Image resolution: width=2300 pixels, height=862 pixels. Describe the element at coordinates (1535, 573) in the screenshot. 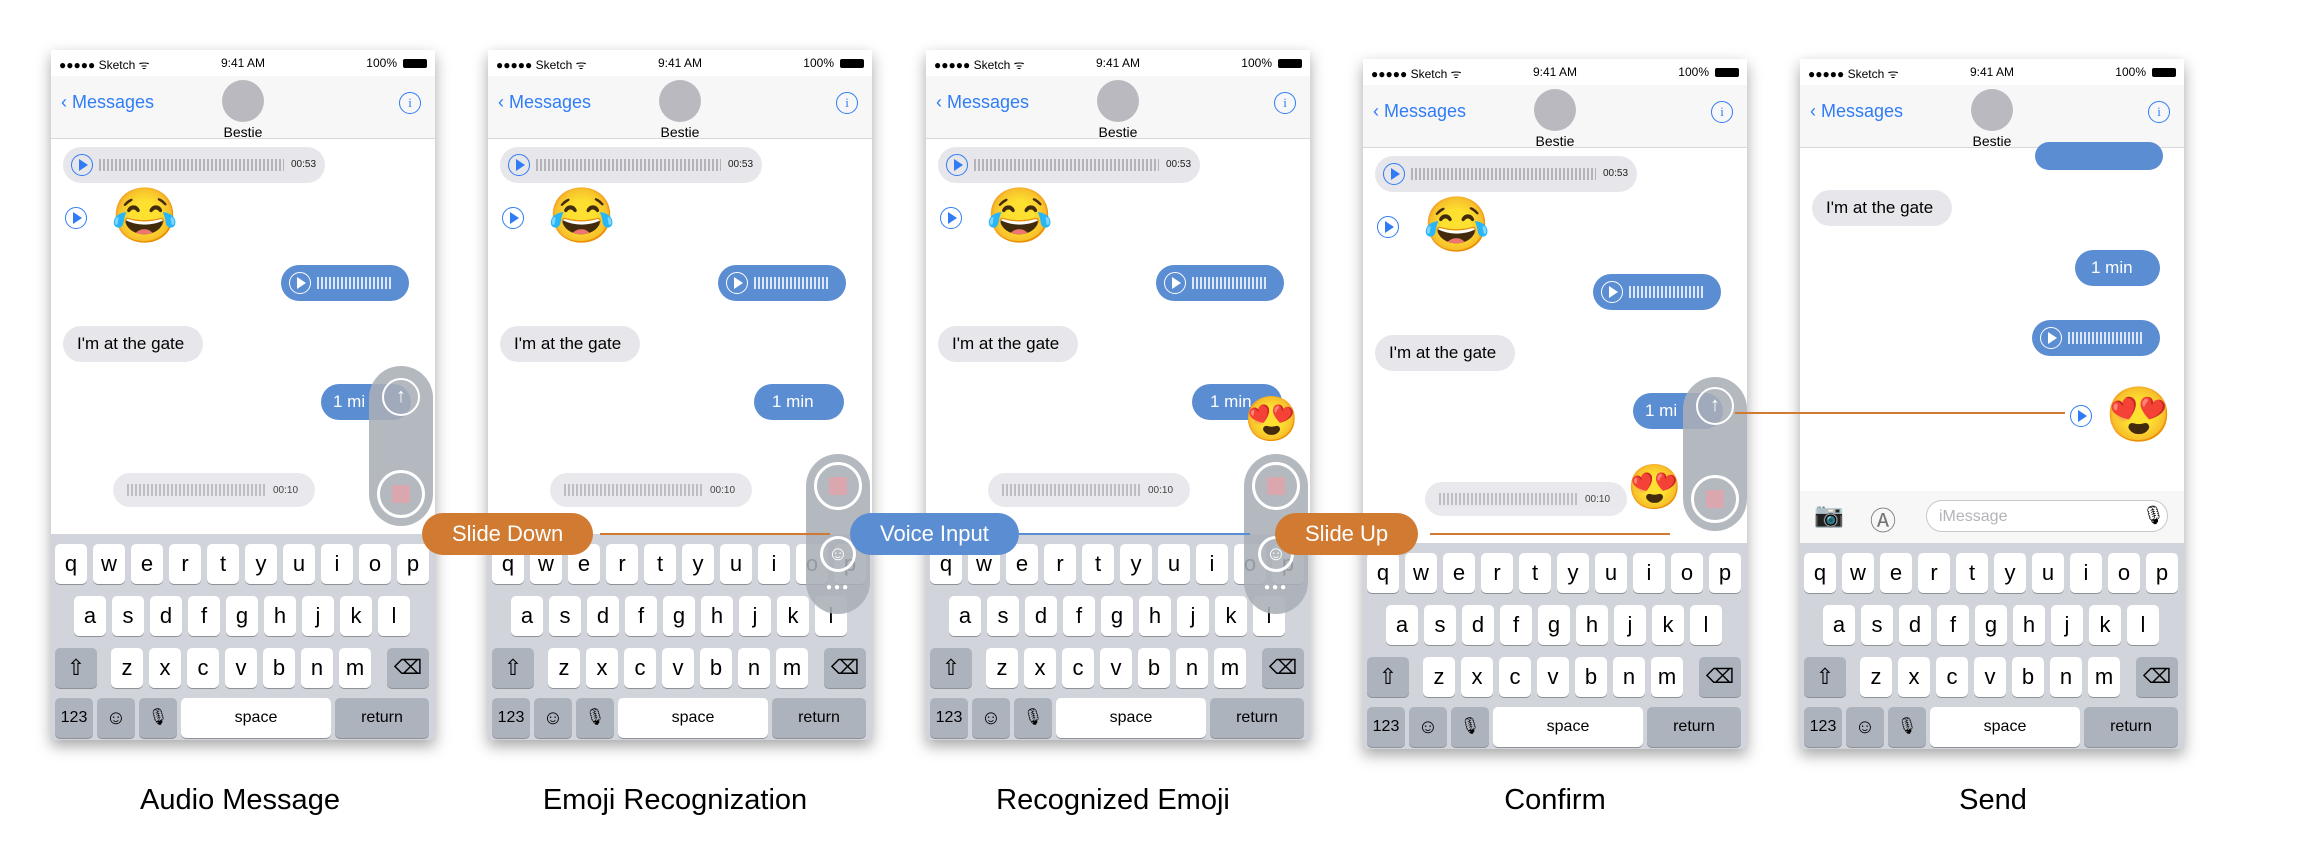

I see `key-t: t` at that location.